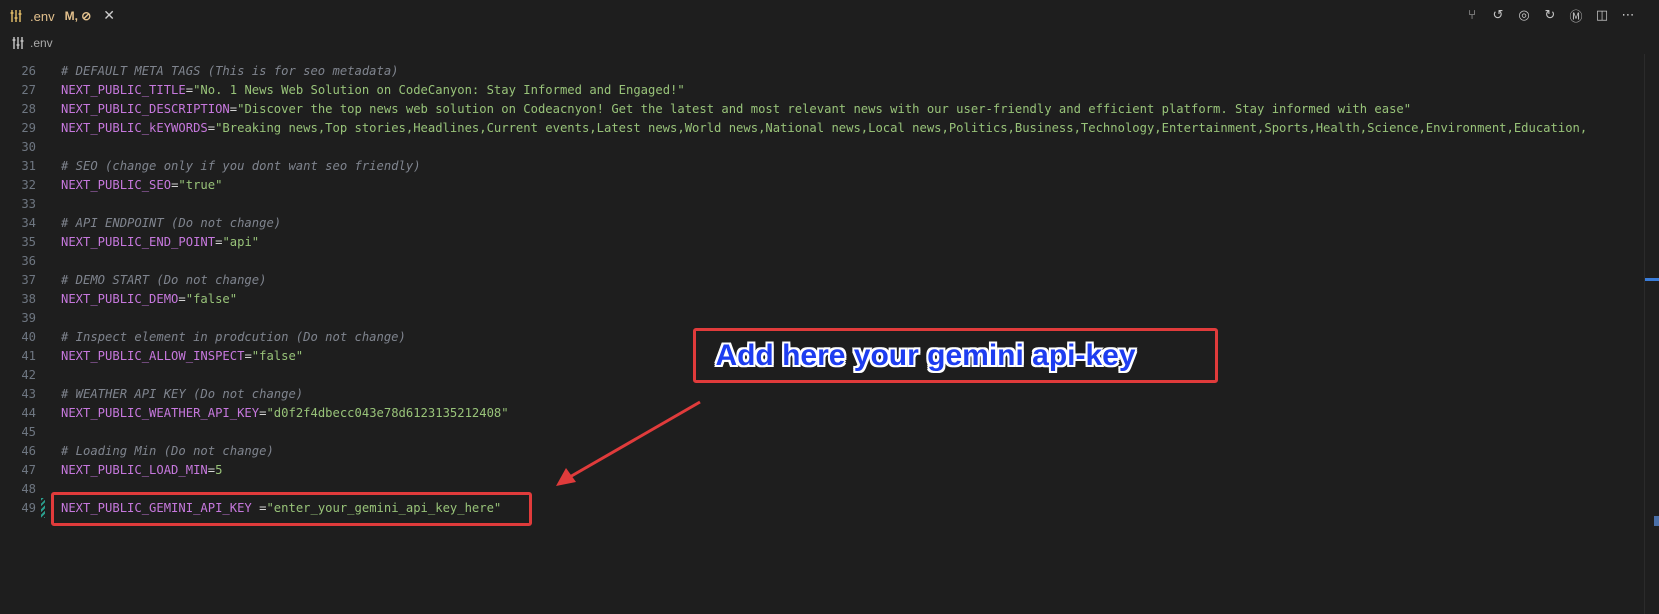 This screenshot has height=614, width=1659. Describe the element at coordinates (134, 470) in the screenshot. I see `env-key: NEXT_PUBLIC_LOAD_MIN` at that location.